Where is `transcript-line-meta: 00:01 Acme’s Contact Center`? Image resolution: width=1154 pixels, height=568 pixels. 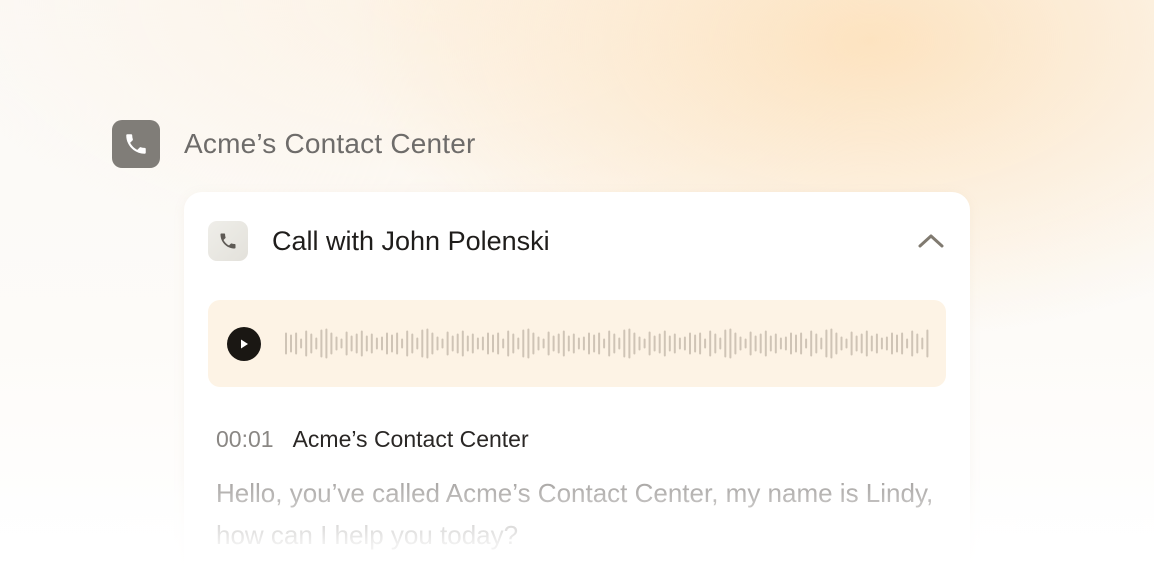
transcript-line-meta: 00:01 Acme’s Contact Center is located at coordinates (581, 441).